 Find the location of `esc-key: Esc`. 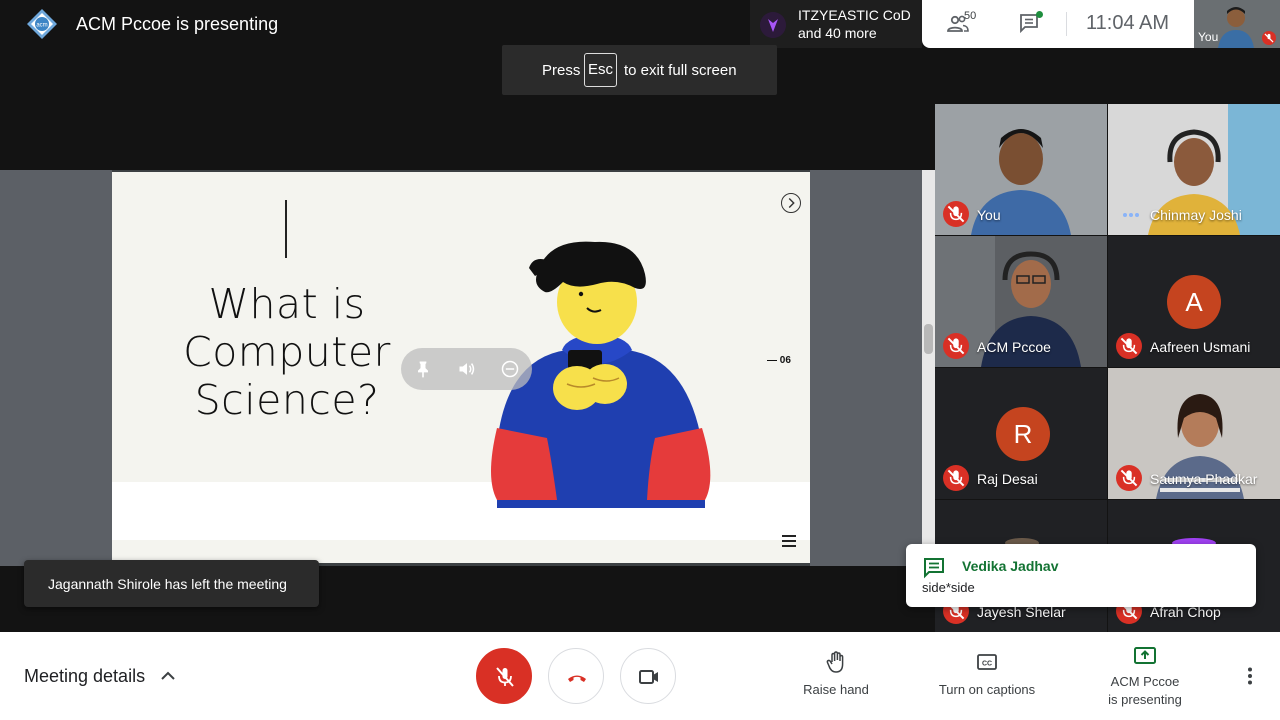

esc-key: Esc is located at coordinates (600, 70).